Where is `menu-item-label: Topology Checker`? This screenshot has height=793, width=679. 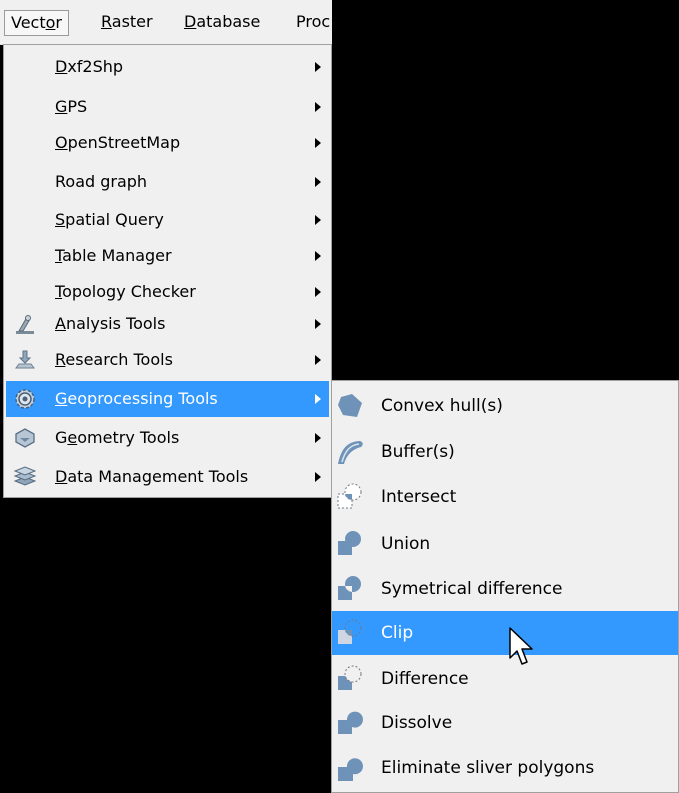 menu-item-label: Topology Checker is located at coordinates (125, 291).